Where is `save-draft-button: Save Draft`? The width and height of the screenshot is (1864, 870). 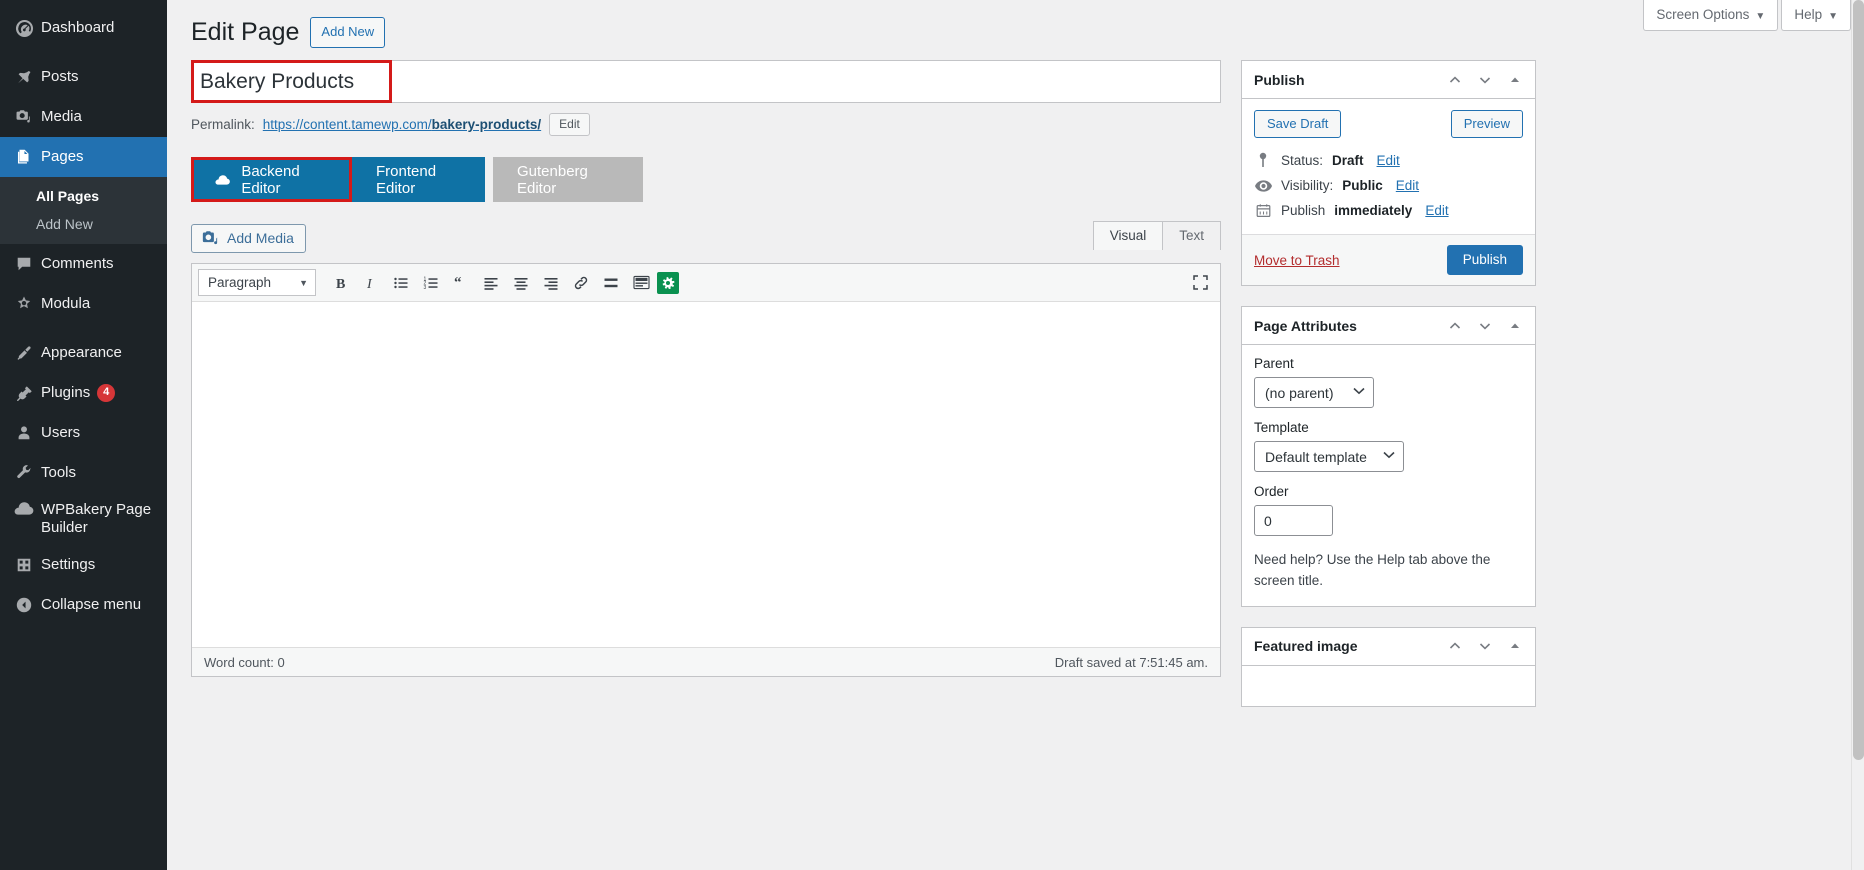
save-draft-button: Save Draft is located at coordinates (1298, 124).